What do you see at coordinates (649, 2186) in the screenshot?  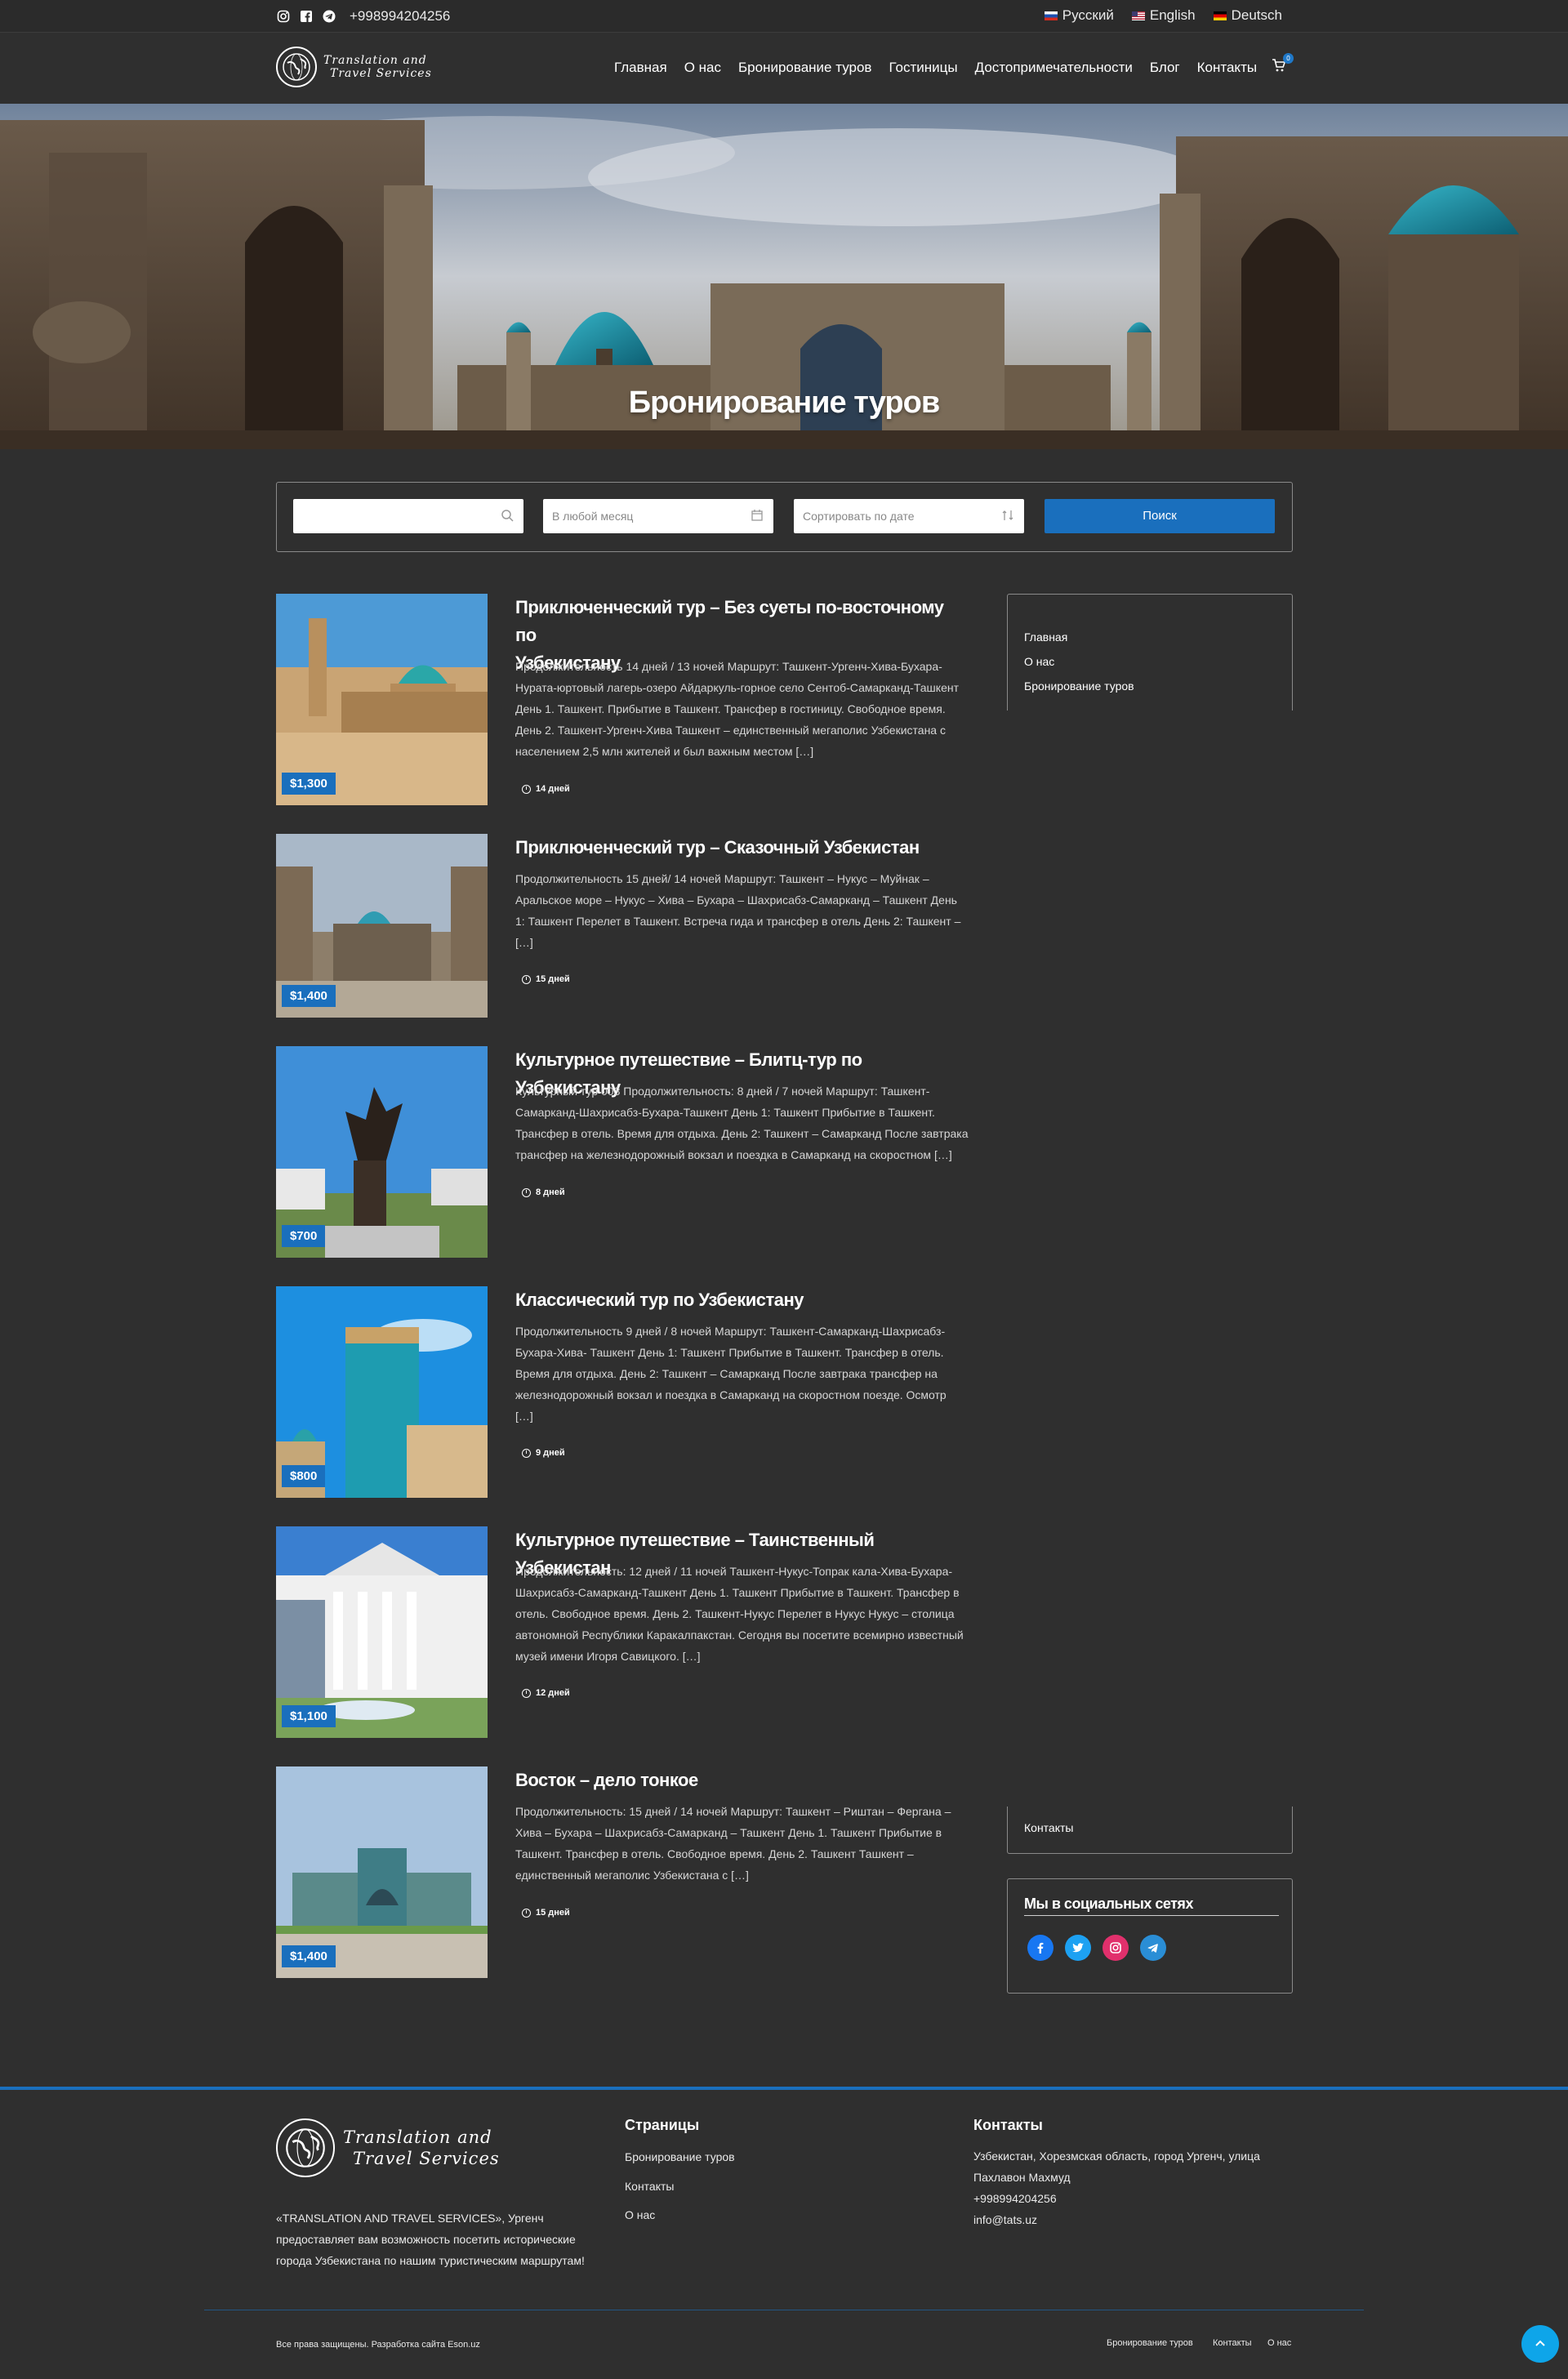 I see `footer-link-contacts: Контакты` at bounding box center [649, 2186].